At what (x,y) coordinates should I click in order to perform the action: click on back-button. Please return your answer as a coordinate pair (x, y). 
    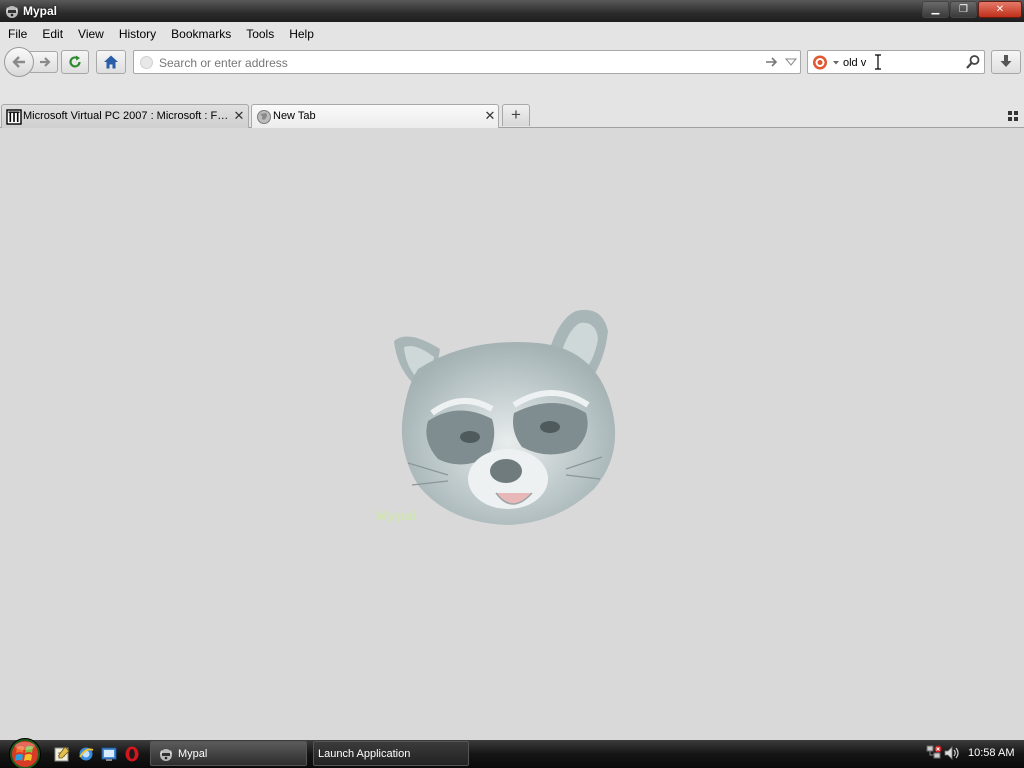
    Looking at the image, I should click on (19, 62).